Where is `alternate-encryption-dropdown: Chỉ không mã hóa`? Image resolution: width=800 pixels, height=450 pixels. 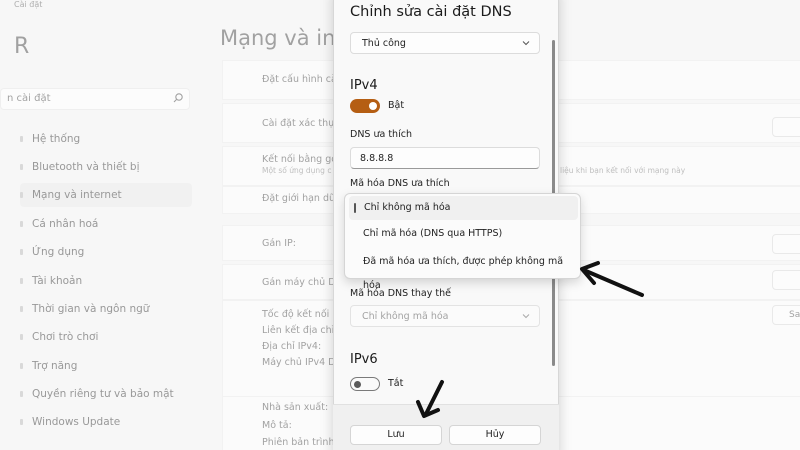 alternate-encryption-dropdown: Chỉ không mã hóa is located at coordinates (445, 316).